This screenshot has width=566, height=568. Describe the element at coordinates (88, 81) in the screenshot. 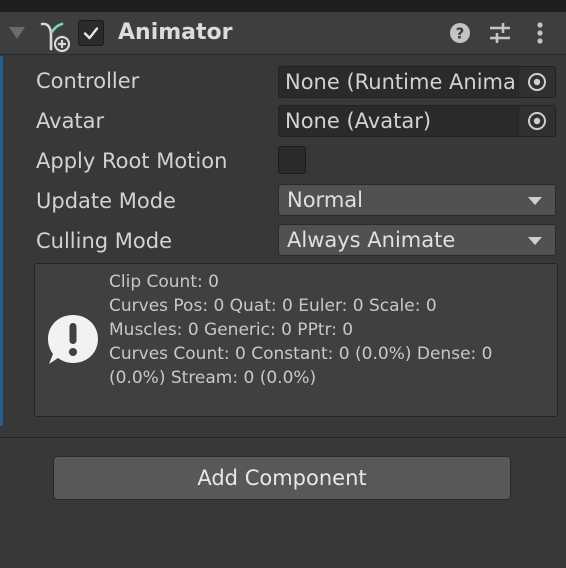

I see `controller-label: Controller` at that location.